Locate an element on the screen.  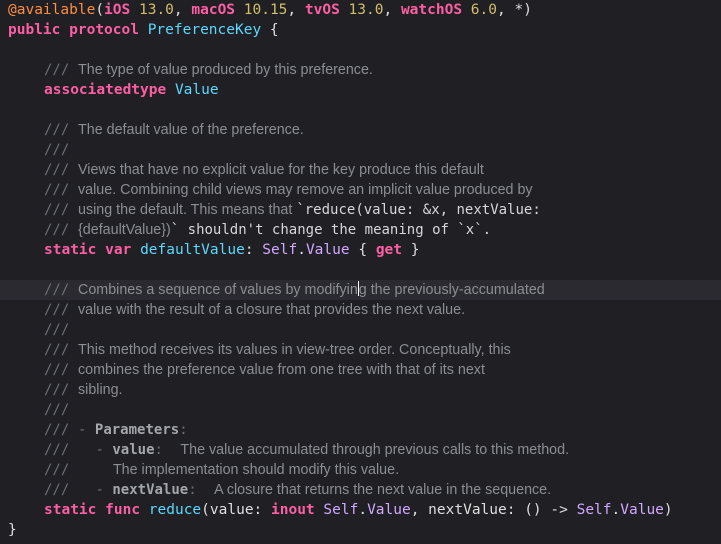
attribute-available: @available is located at coordinates (52, 10).